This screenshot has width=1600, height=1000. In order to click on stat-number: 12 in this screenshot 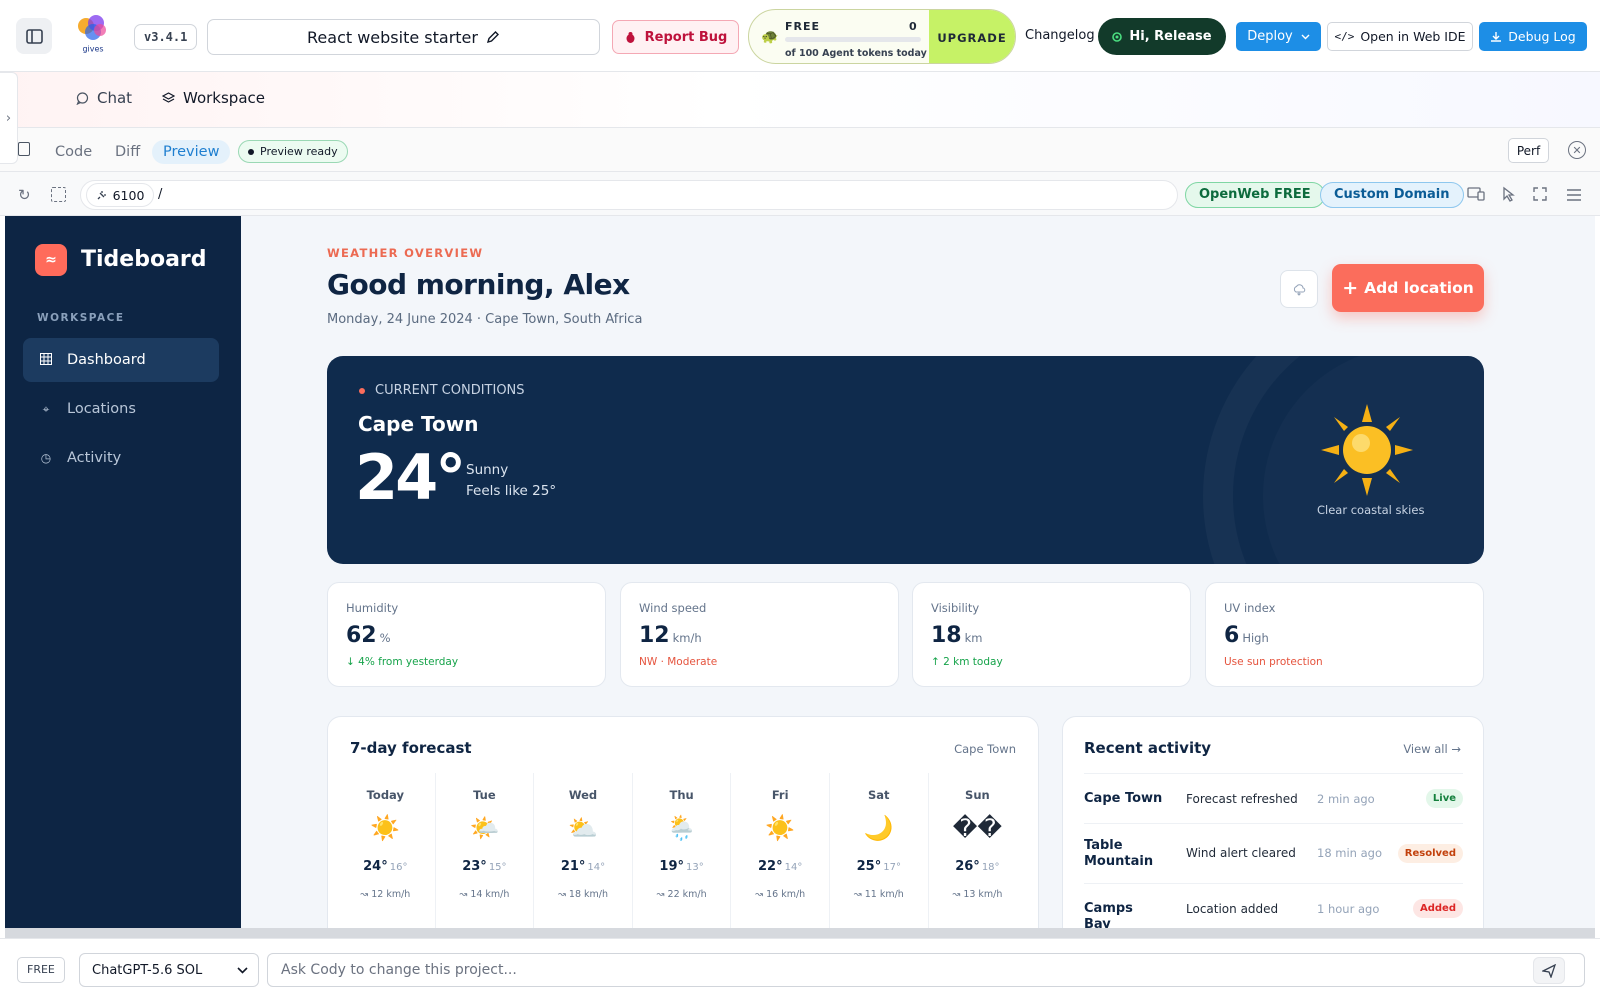, I will do `click(654, 635)`.